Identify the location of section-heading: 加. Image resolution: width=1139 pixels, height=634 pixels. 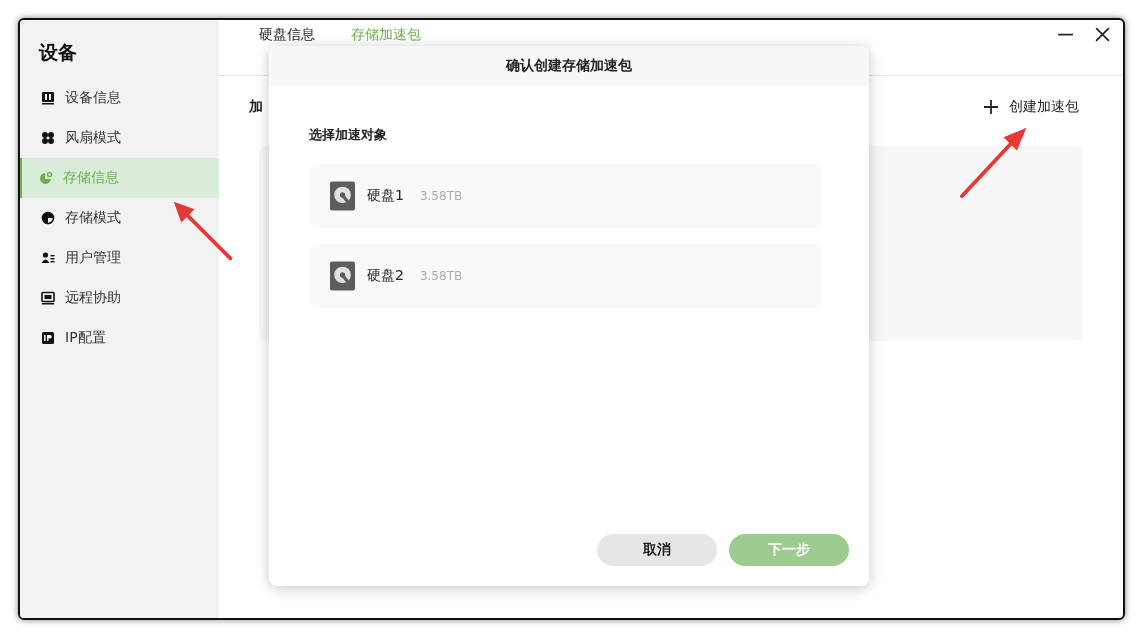
(256, 107).